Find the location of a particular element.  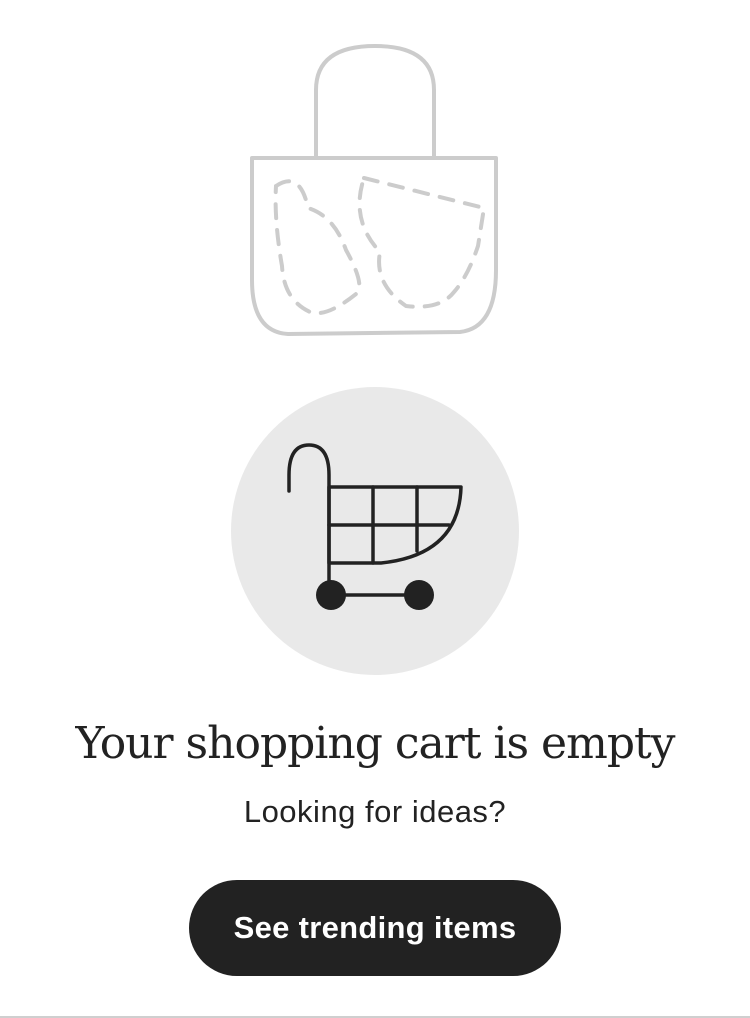

see-trending-items-button: See trending items is located at coordinates (375, 928).